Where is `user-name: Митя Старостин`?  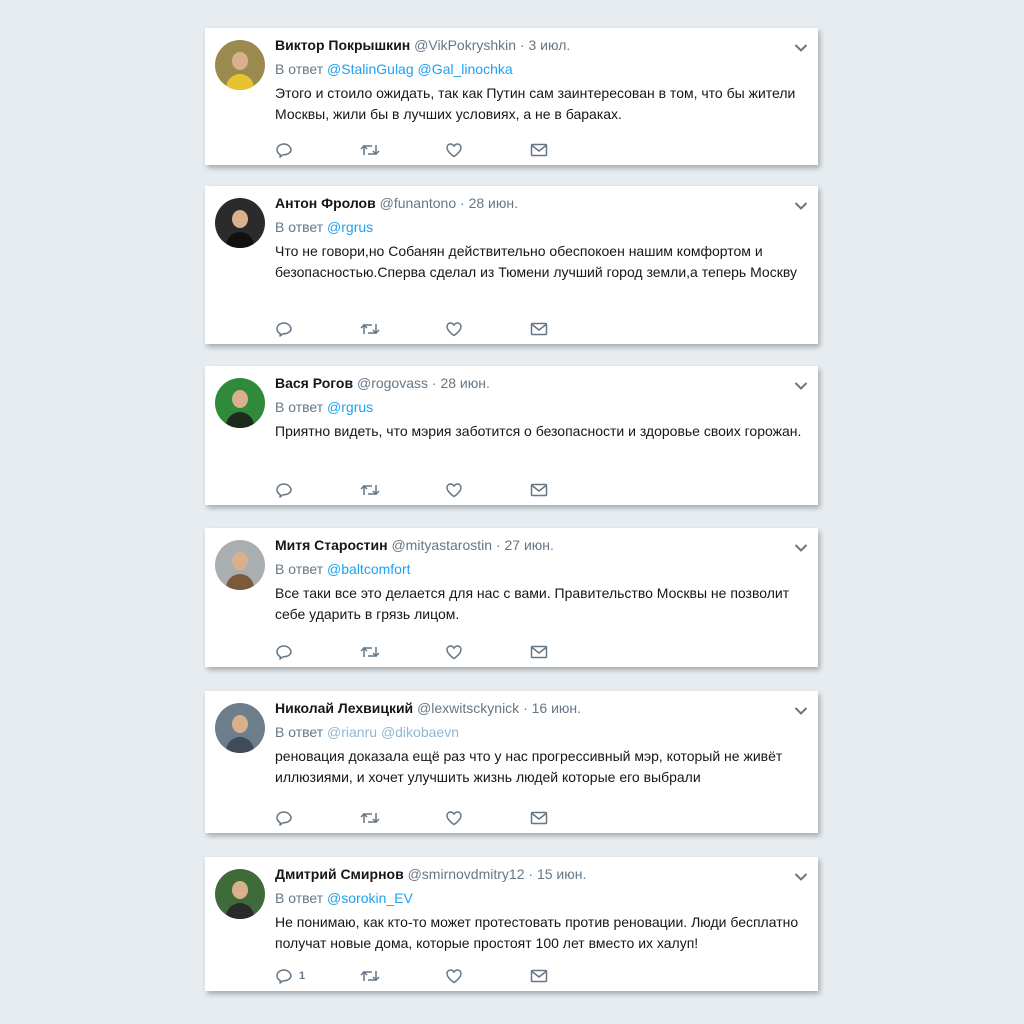 user-name: Митя Старостин is located at coordinates (331, 545).